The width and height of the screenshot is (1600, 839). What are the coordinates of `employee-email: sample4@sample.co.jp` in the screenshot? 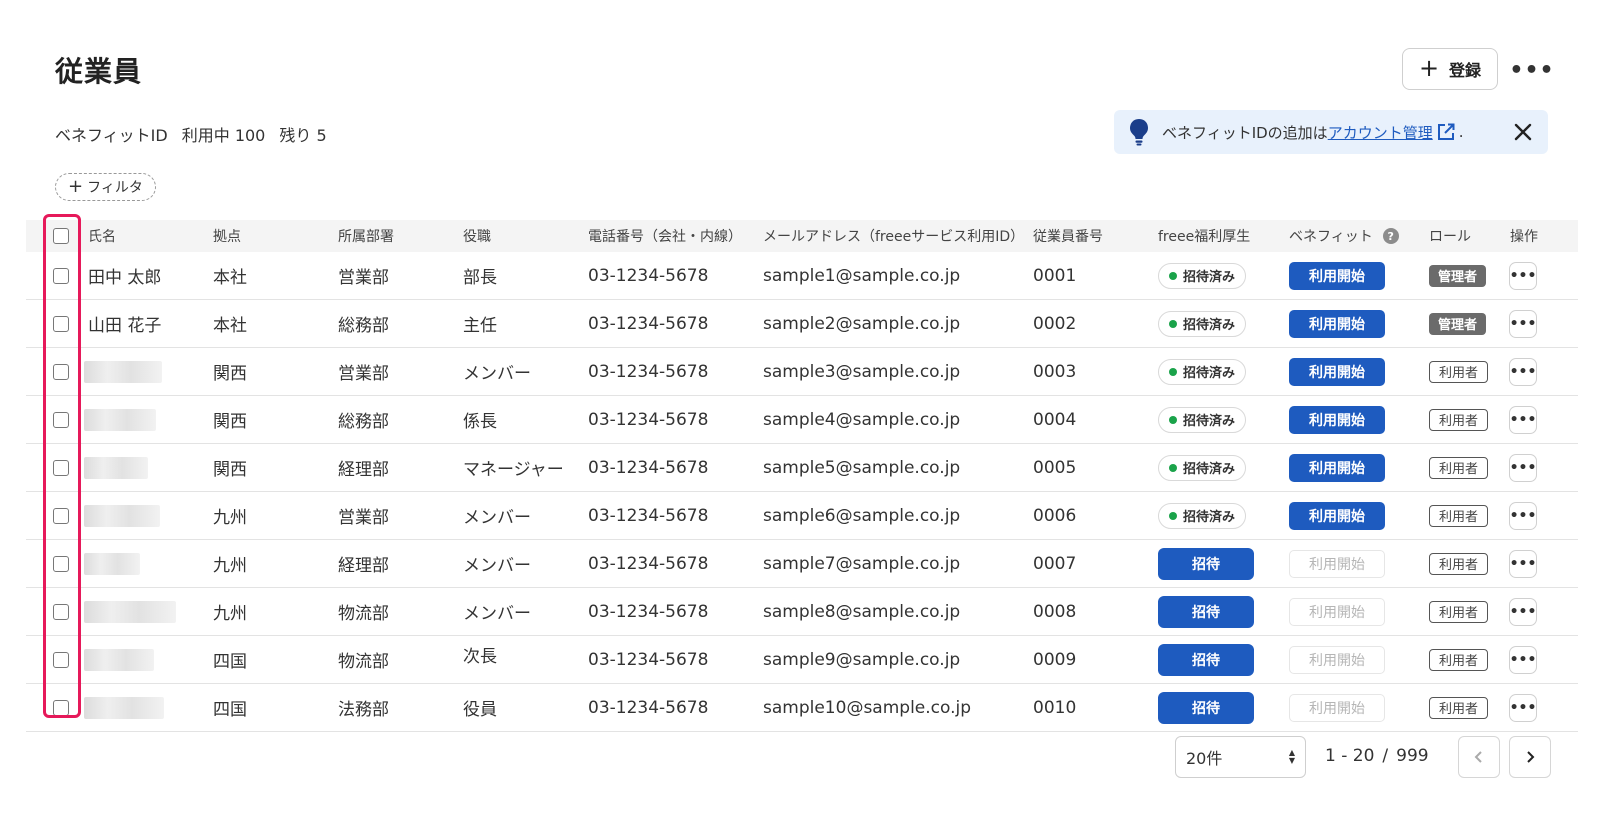 It's located at (862, 419).